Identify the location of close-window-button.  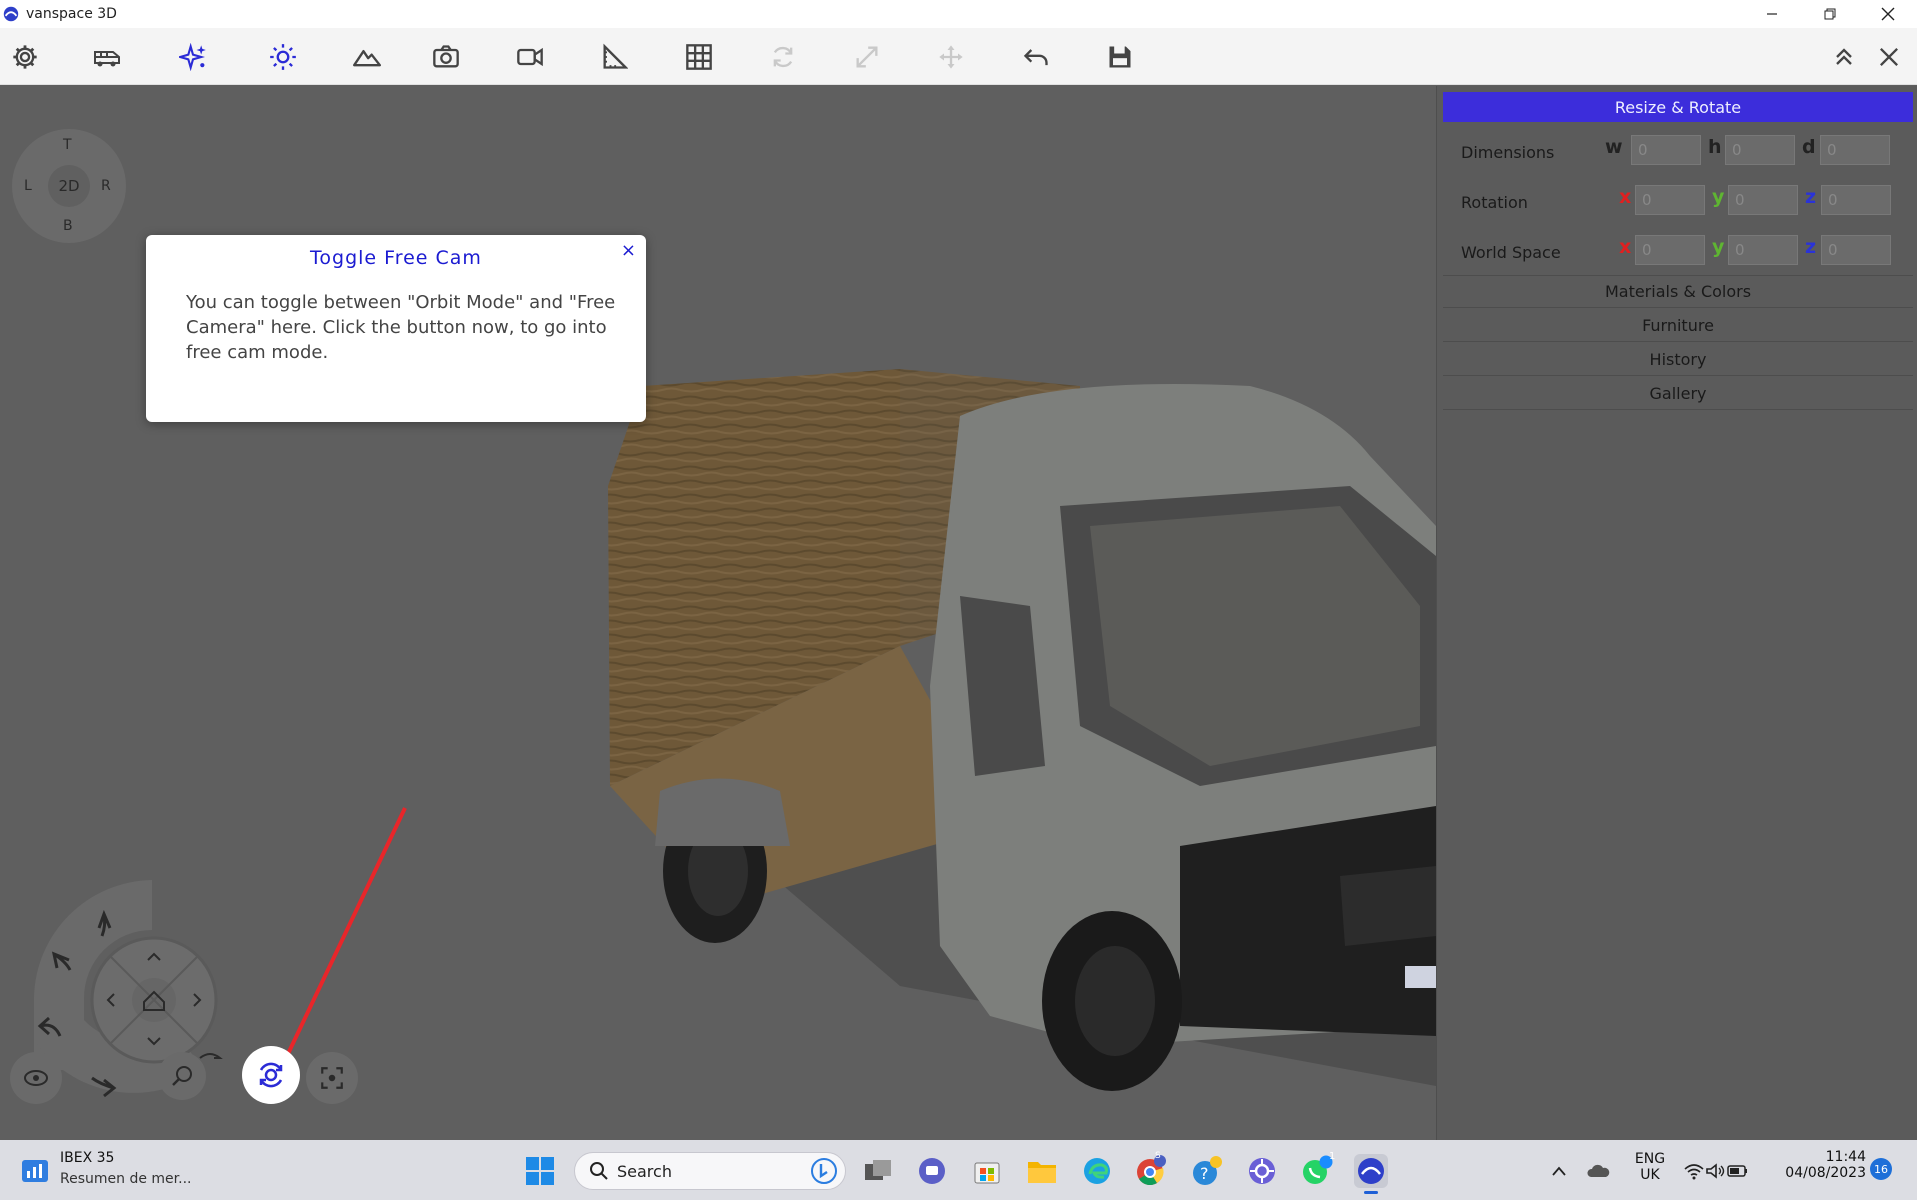
(1888, 14).